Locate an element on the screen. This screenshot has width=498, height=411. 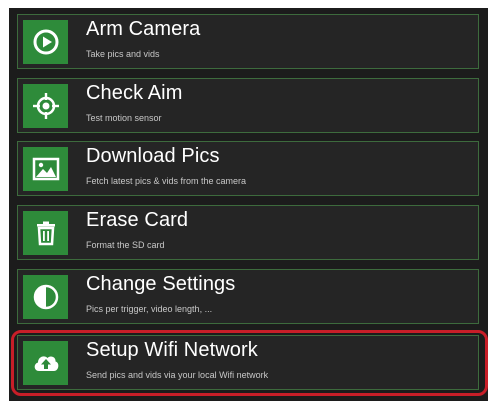
play-circle-icon is located at coordinates (45, 42).